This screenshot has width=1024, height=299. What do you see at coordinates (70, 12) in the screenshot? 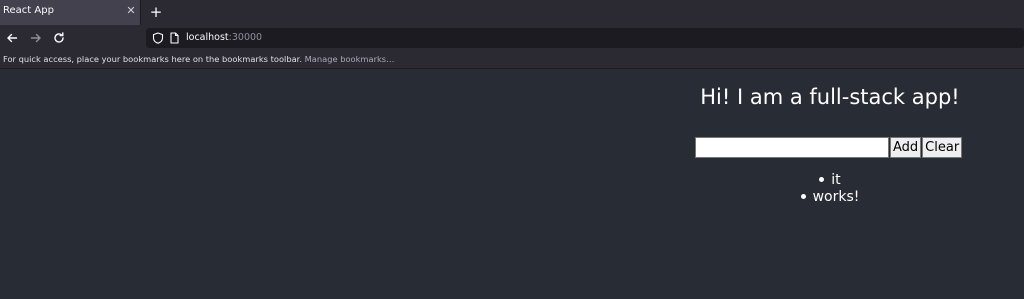
I see `tab-react-app: React App ✕` at bounding box center [70, 12].